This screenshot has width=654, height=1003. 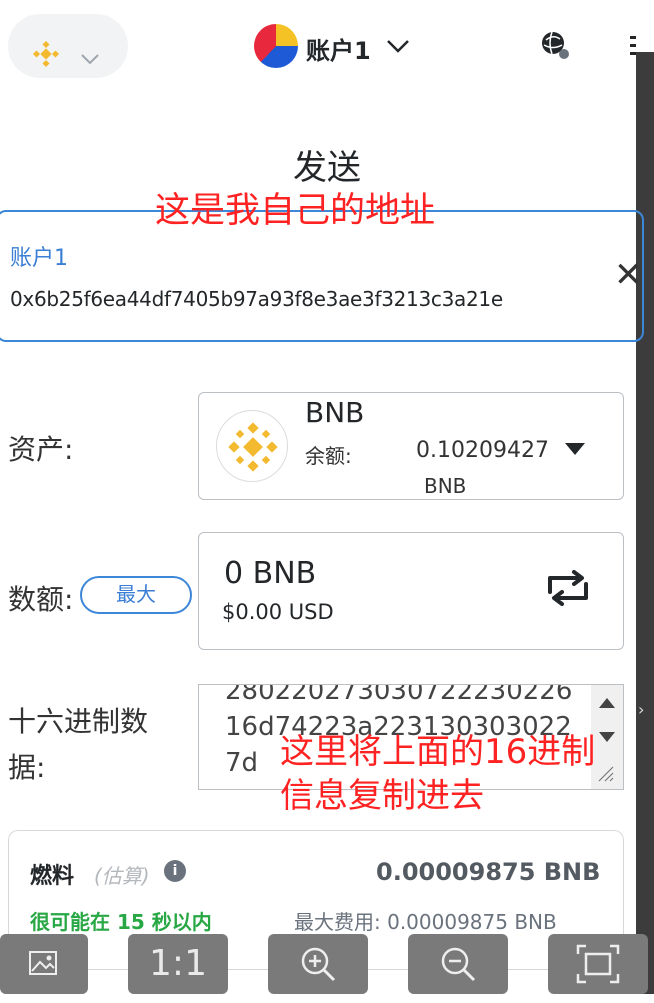 I want to click on balance-unit: BNB, so click(x=445, y=486).